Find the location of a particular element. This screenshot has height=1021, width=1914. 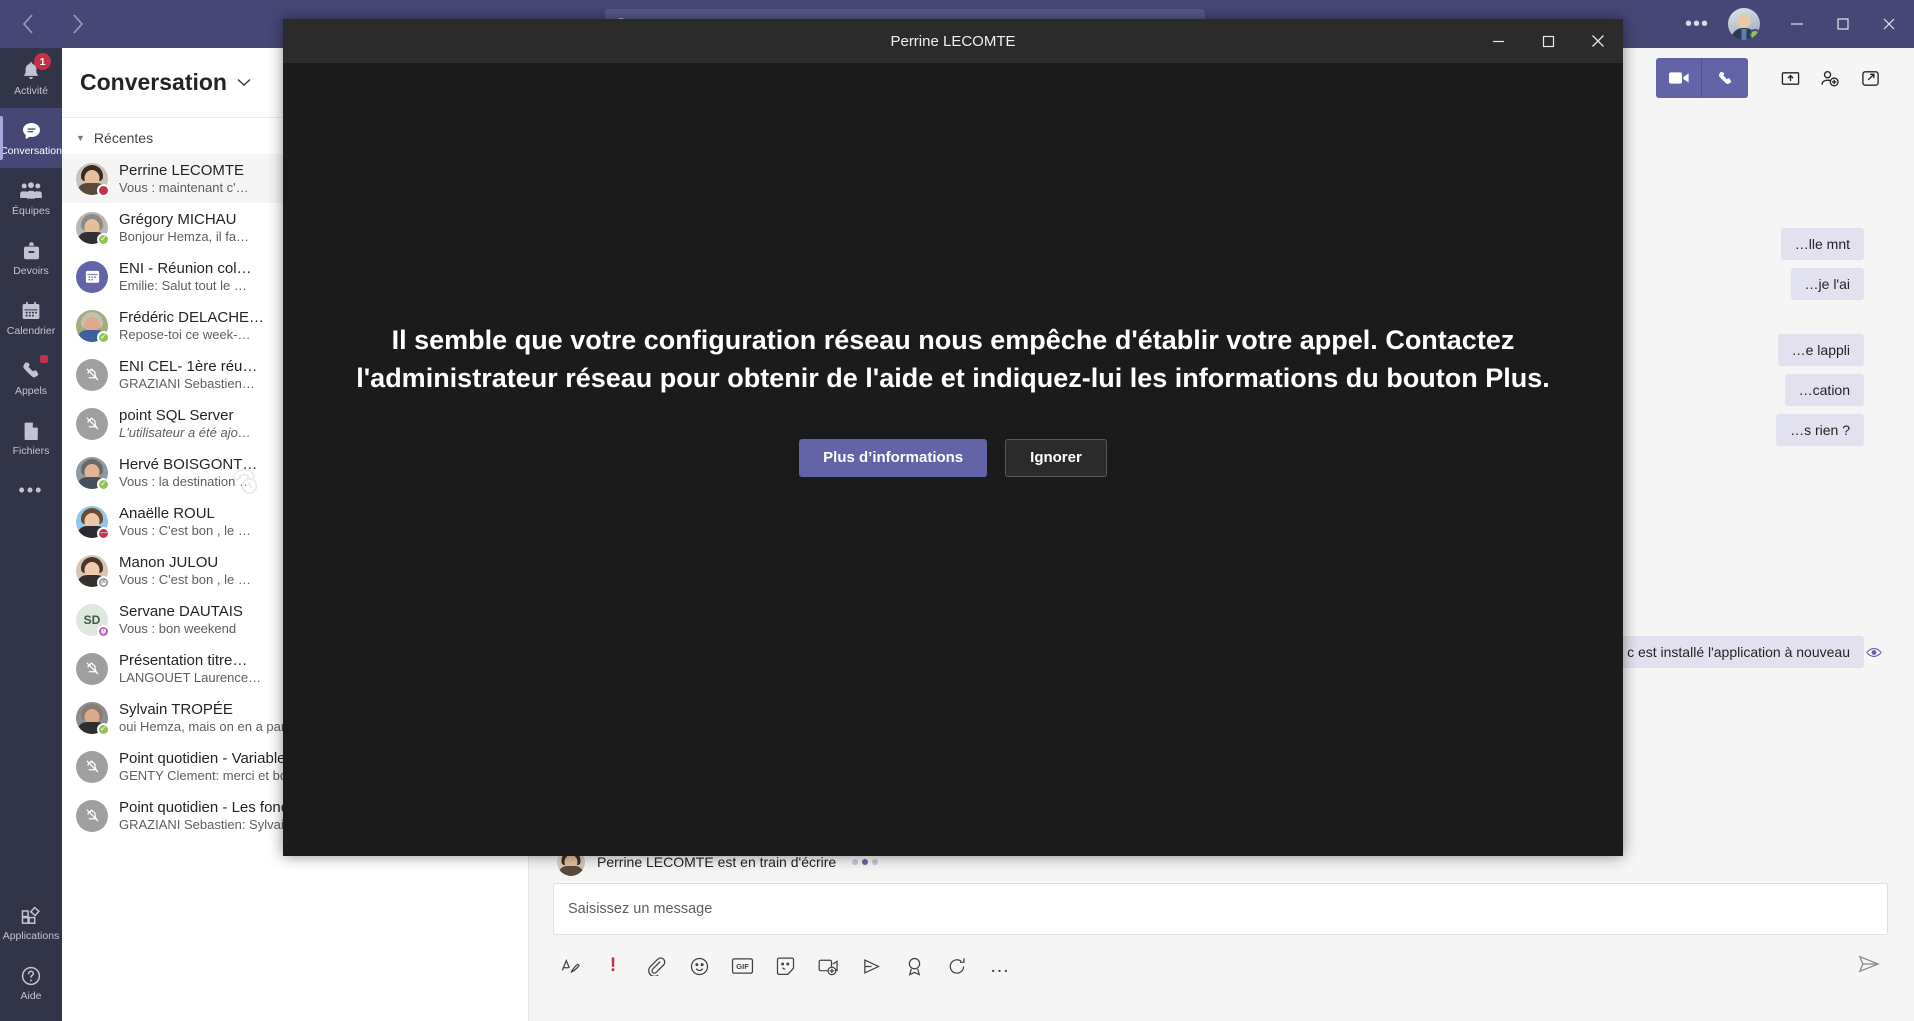

sidebar-item-label: Applications is located at coordinates (31, 936).